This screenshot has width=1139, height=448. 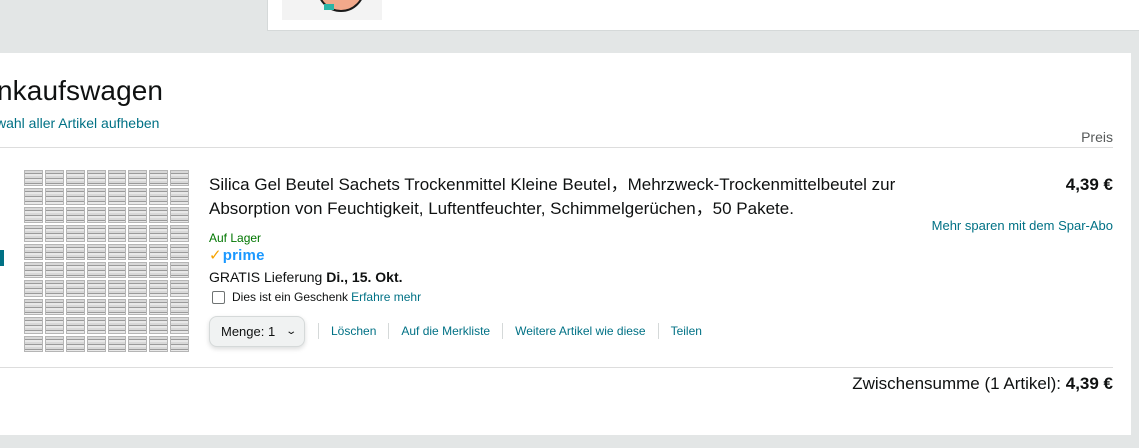 I want to click on price-column-header: Preis, so click(x=1097, y=137).